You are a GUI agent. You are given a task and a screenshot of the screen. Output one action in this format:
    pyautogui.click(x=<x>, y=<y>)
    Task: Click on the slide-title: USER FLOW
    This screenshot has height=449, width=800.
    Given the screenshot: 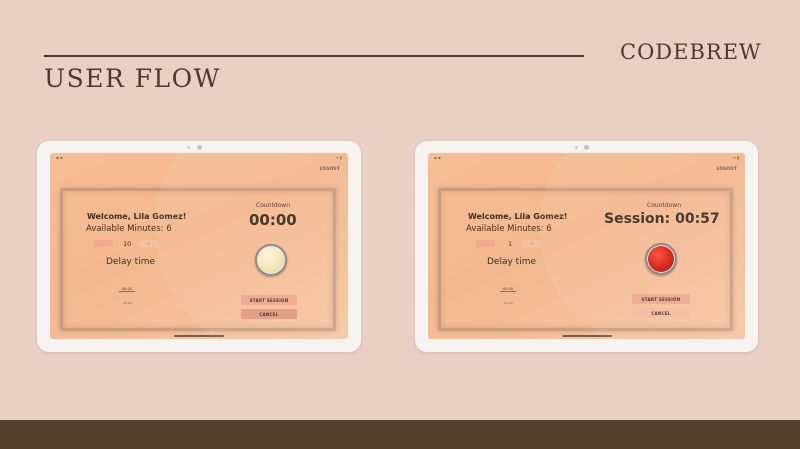 What is the action you would take?
    pyautogui.click(x=132, y=78)
    